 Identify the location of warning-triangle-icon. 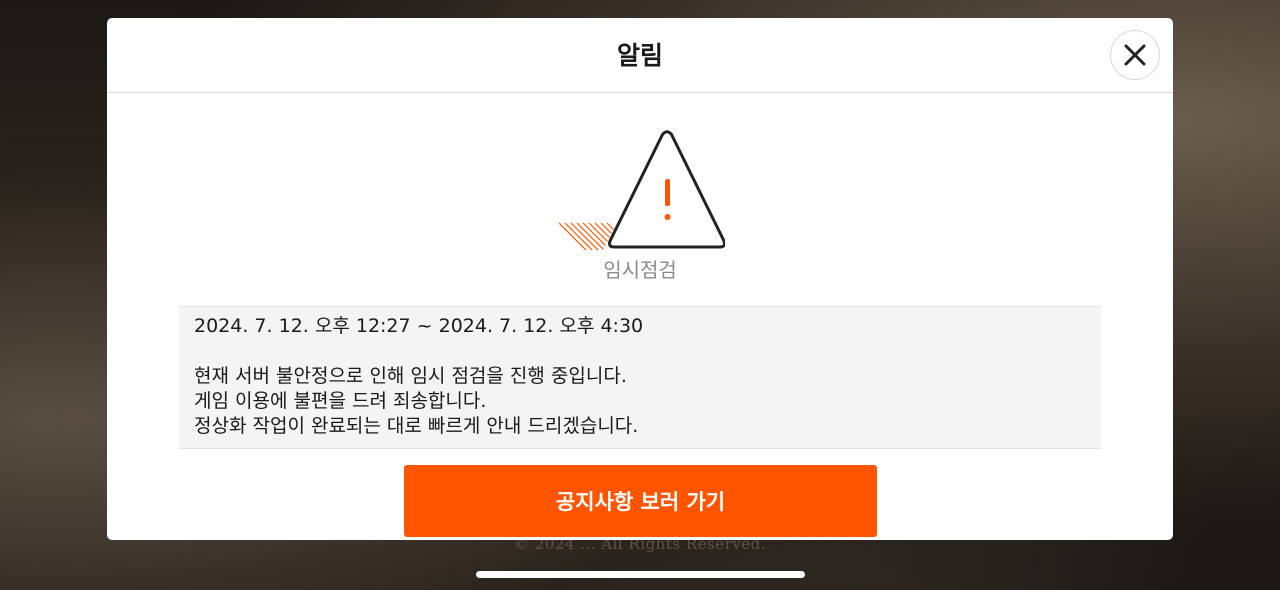
(642, 190).